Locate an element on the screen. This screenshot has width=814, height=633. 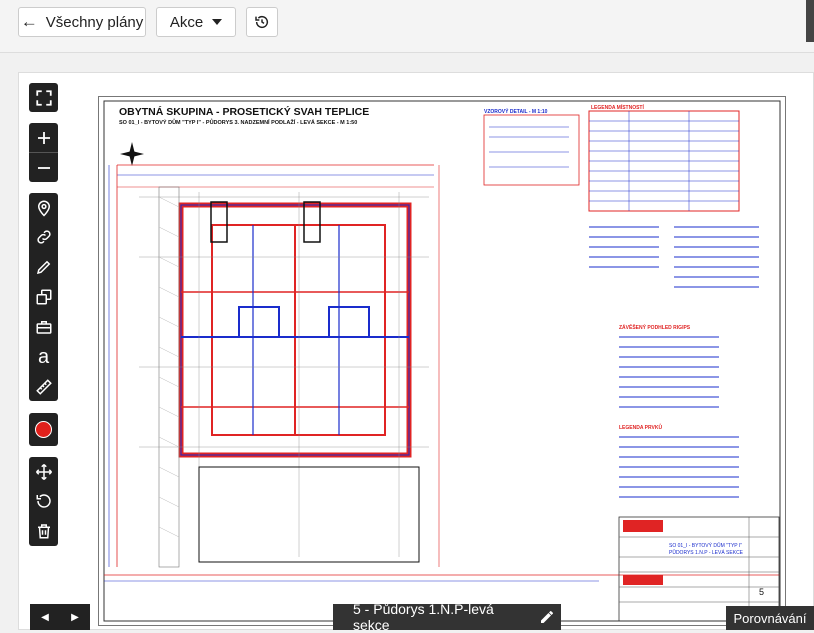
red-dot-icon is located at coordinates (43, 429).